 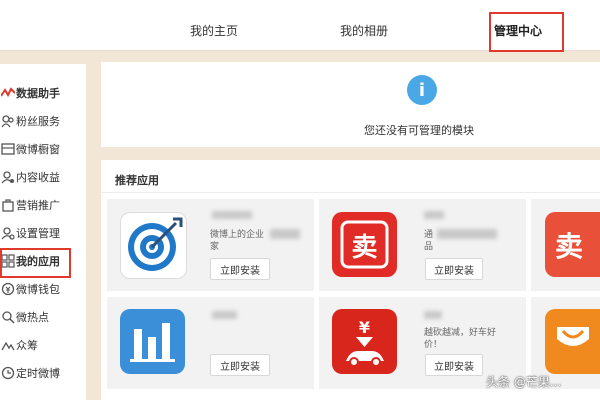 I want to click on app-description: 家, so click(x=215, y=247).